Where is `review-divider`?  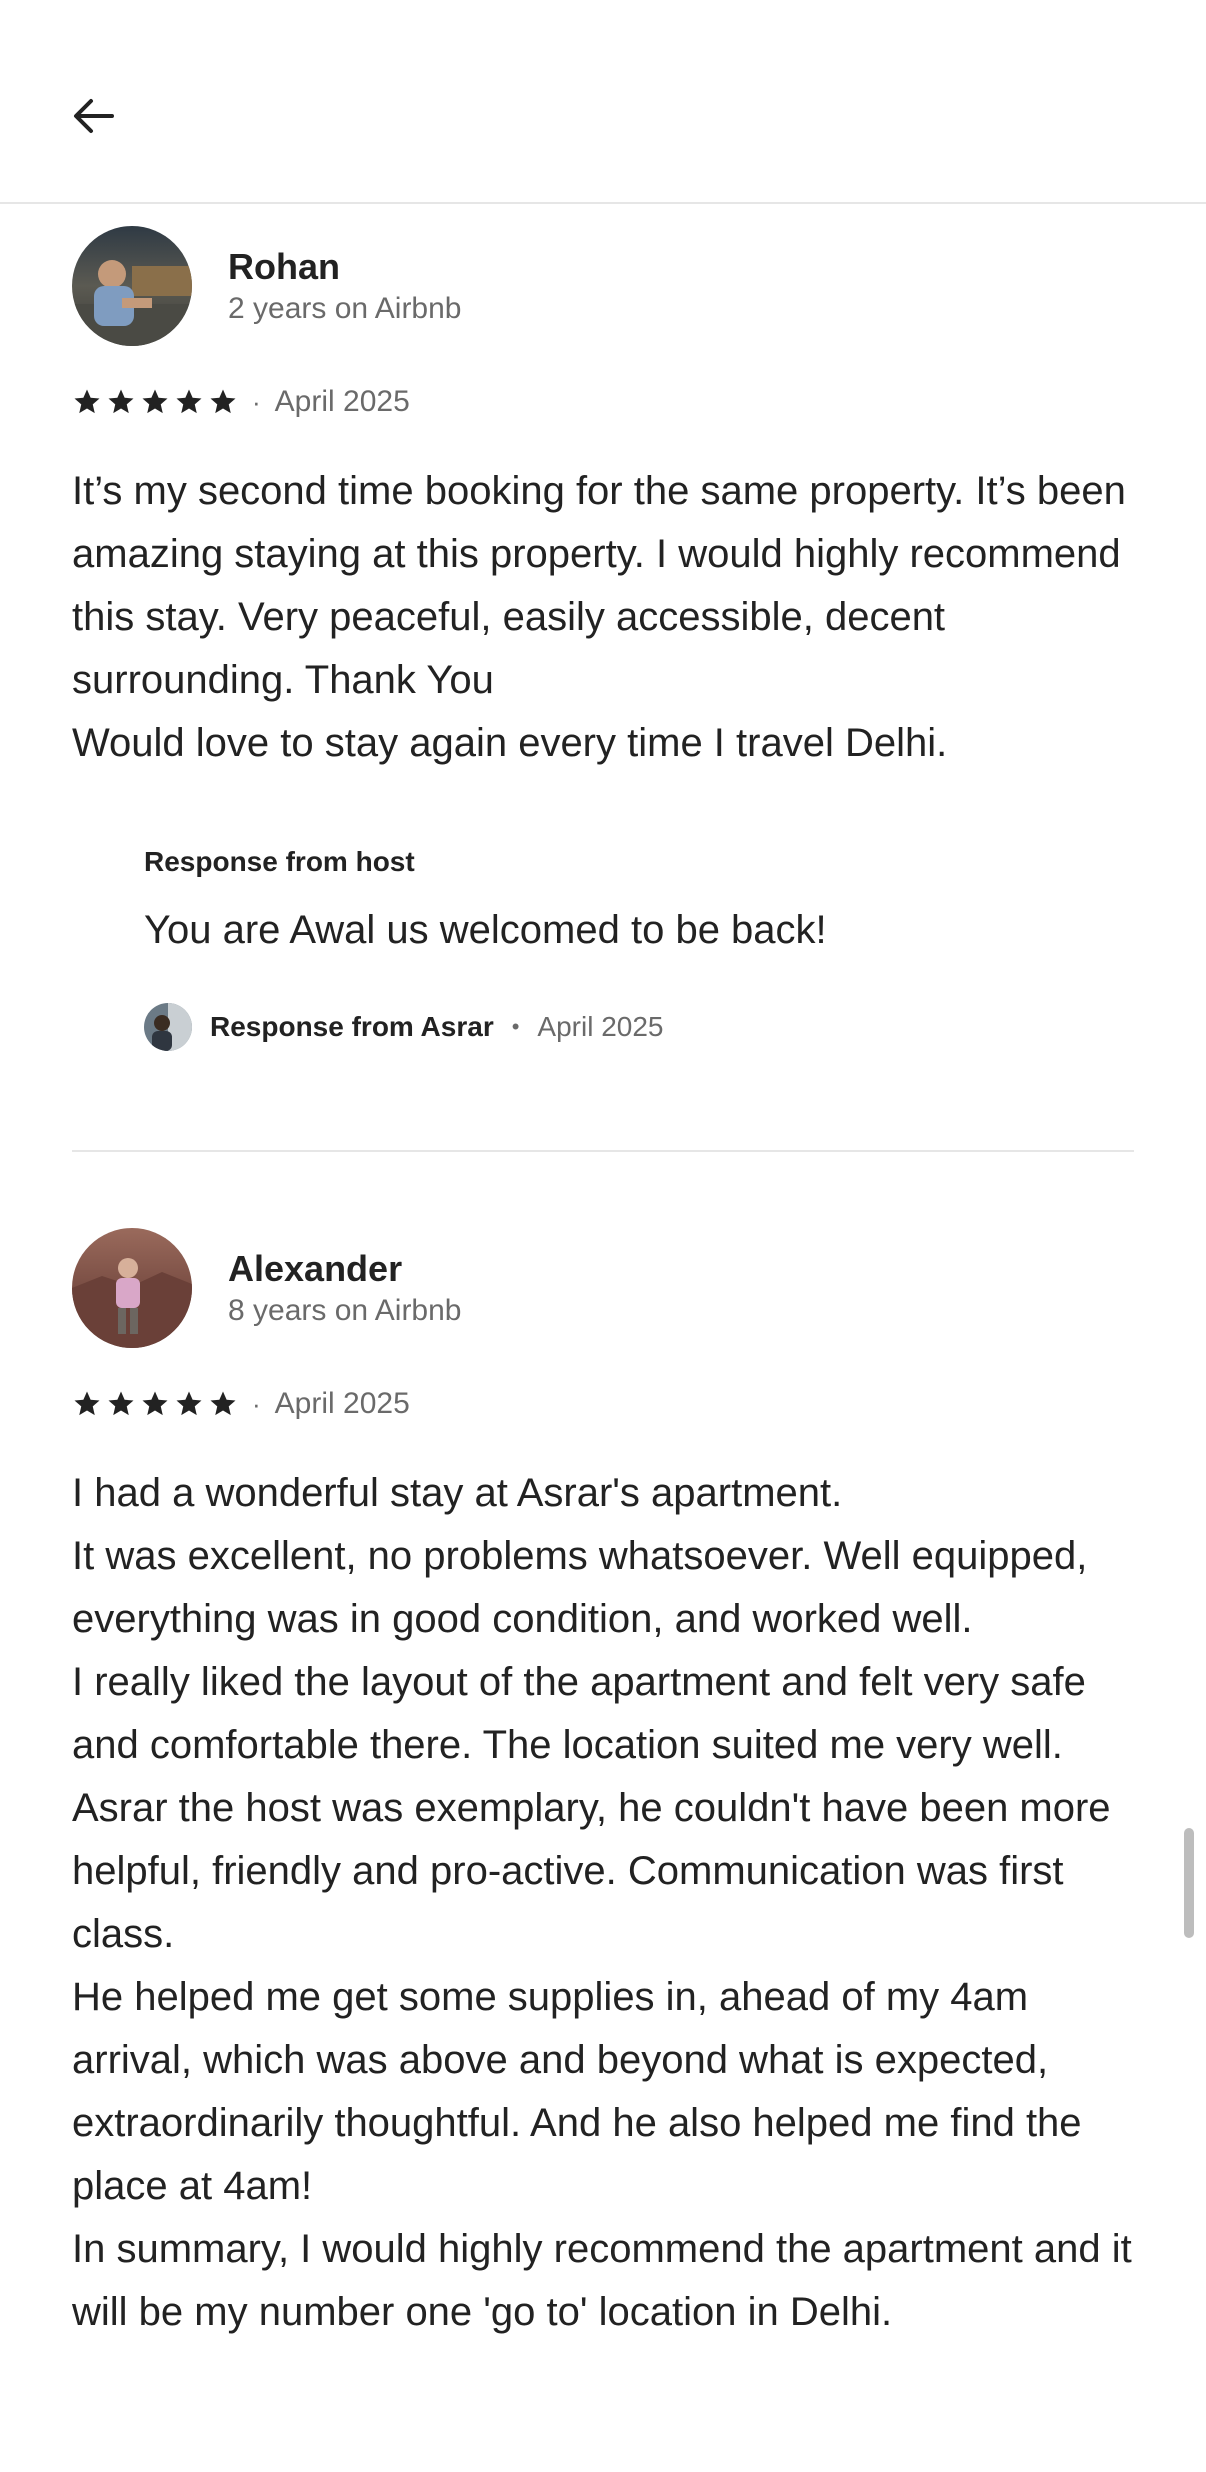
review-divider is located at coordinates (603, 1151).